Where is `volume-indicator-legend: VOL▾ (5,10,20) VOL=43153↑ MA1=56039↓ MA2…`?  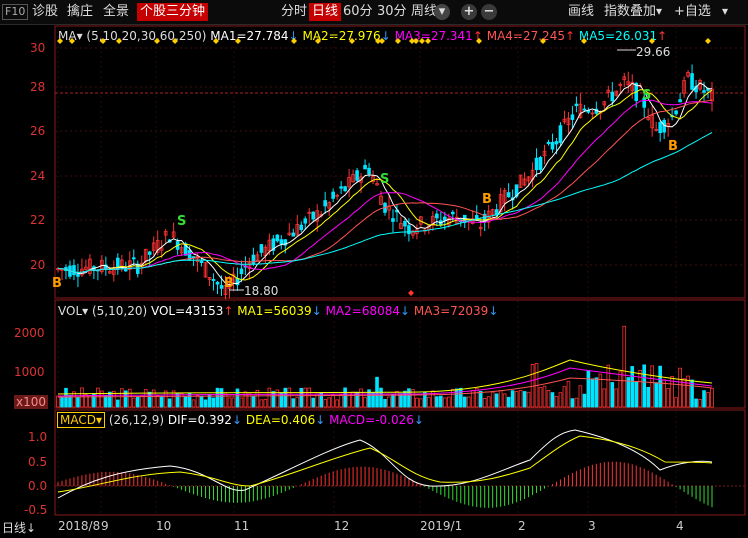 volume-indicator-legend: VOL▾ (5,10,20) VOL=43153↑ MA1=56039↓ MA2… is located at coordinates (278, 311).